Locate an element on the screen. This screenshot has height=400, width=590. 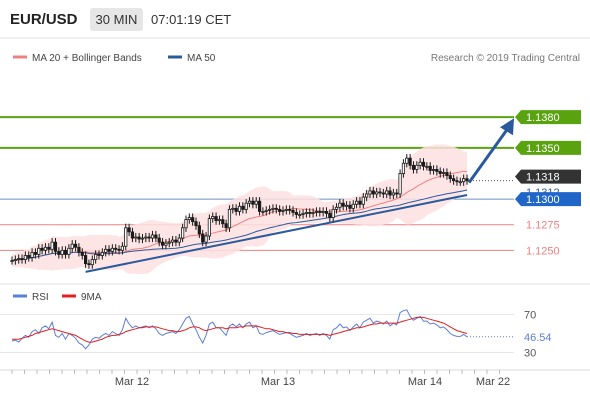
price-label-1.1275: 1.1275 is located at coordinates (543, 226).